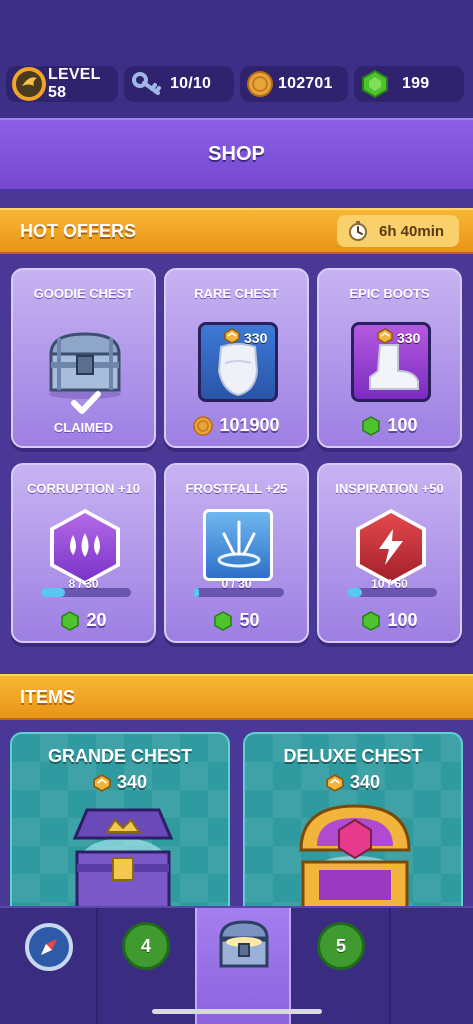 This screenshot has height=1024, width=473. What do you see at coordinates (236, 697) in the screenshot?
I see `items-header: ITEMS` at bounding box center [236, 697].